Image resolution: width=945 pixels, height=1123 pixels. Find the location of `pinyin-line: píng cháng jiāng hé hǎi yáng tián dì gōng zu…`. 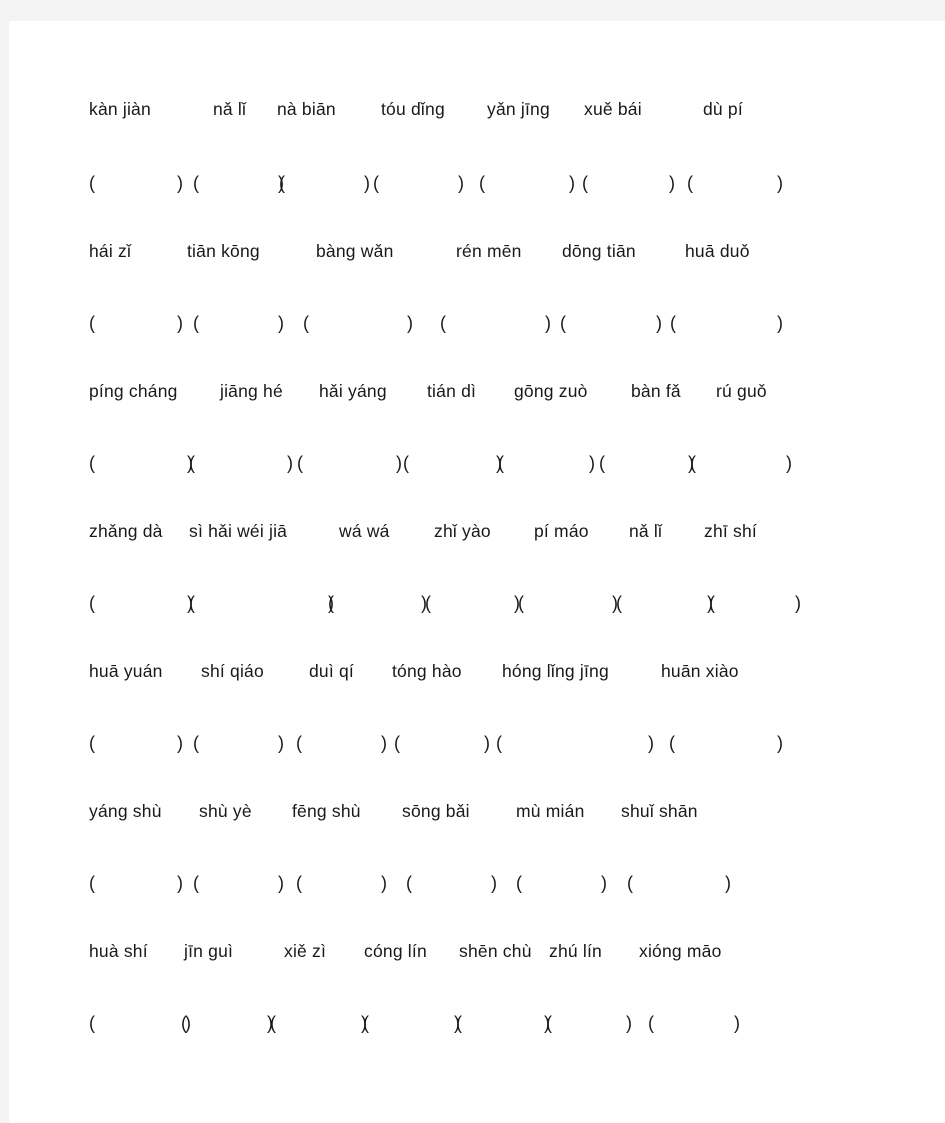

pinyin-line: píng cháng jiāng hé hǎi yáng tián dì gōng zu… is located at coordinates (477, 416).